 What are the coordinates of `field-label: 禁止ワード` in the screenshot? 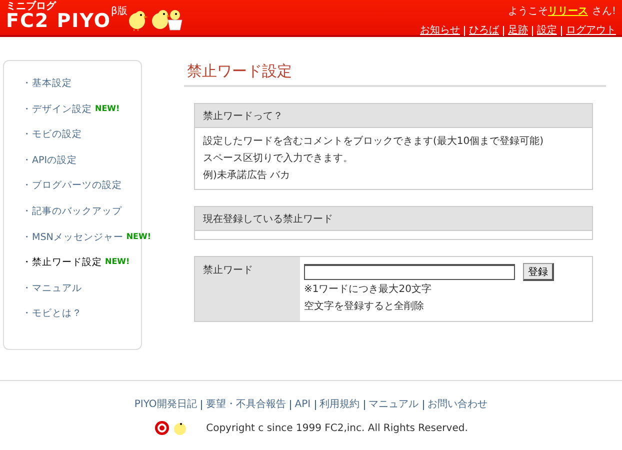 It's located at (228, 270).